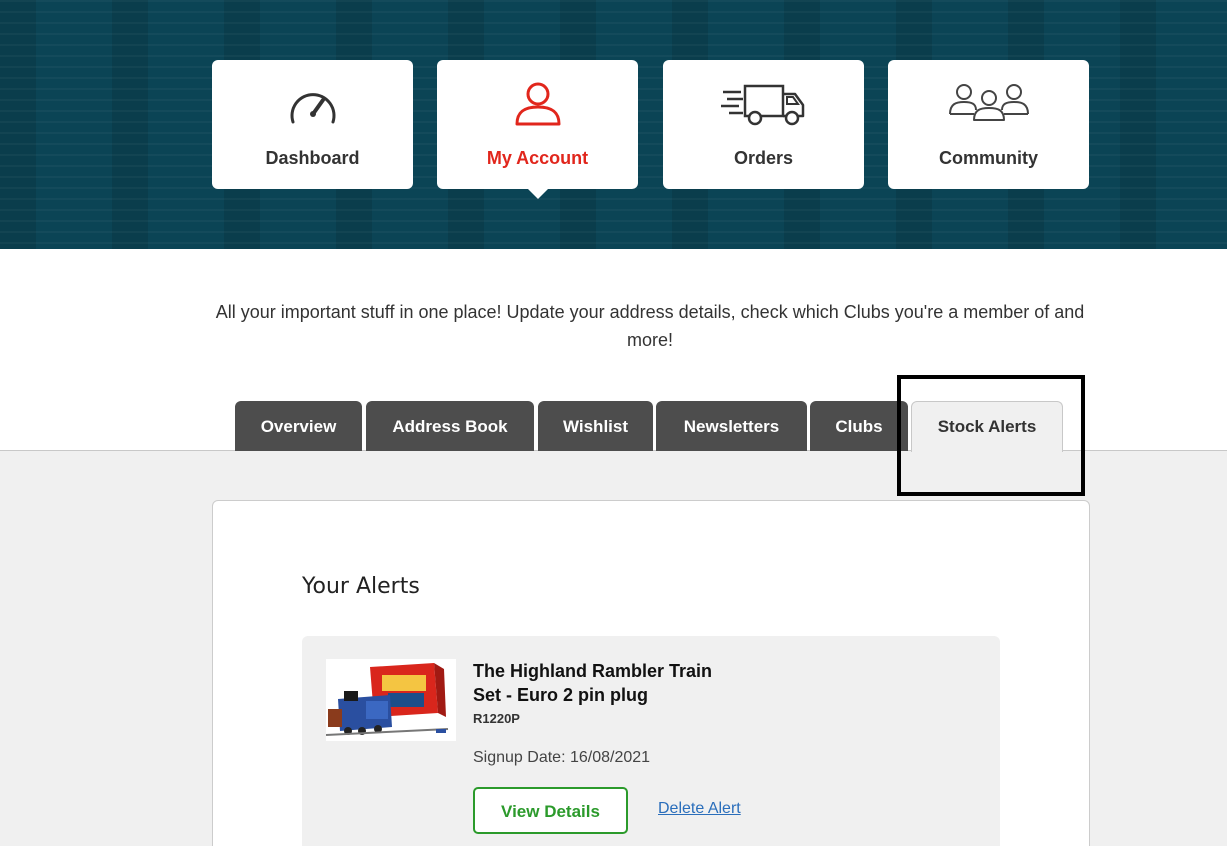 Image resolution: width=1227 pixels, height=846 pixels. I want to click on nav-card-my-account: My Account, so click(537, 124).